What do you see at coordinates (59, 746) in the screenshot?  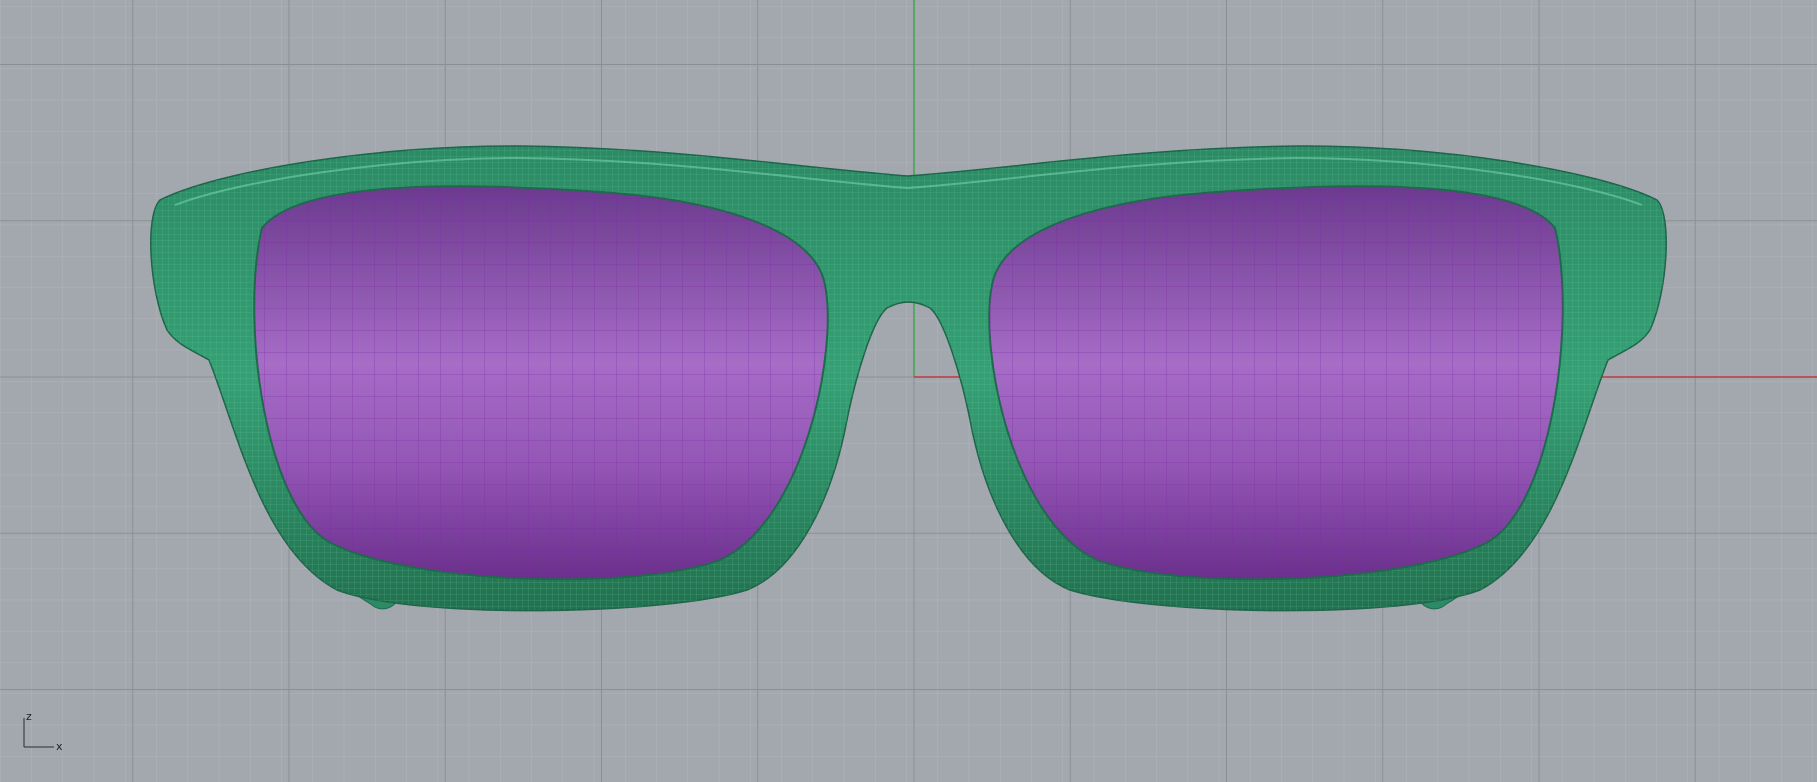 I see `axis-widget-x-label: x` at bounding box center [59, 746].